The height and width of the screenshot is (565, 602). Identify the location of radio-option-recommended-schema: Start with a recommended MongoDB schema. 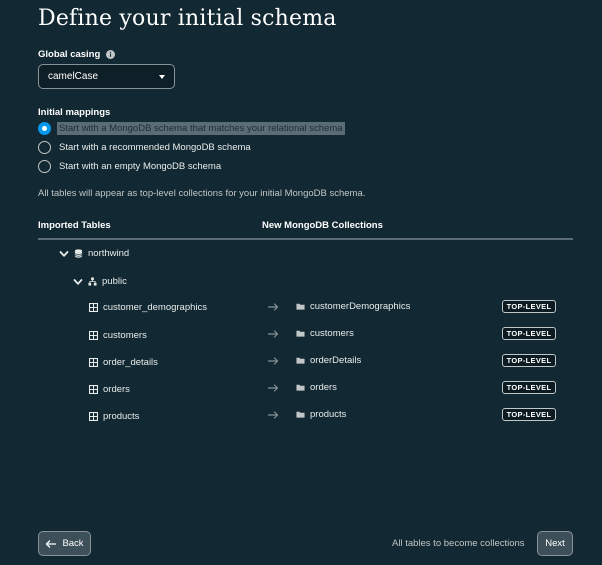
(145, 147).